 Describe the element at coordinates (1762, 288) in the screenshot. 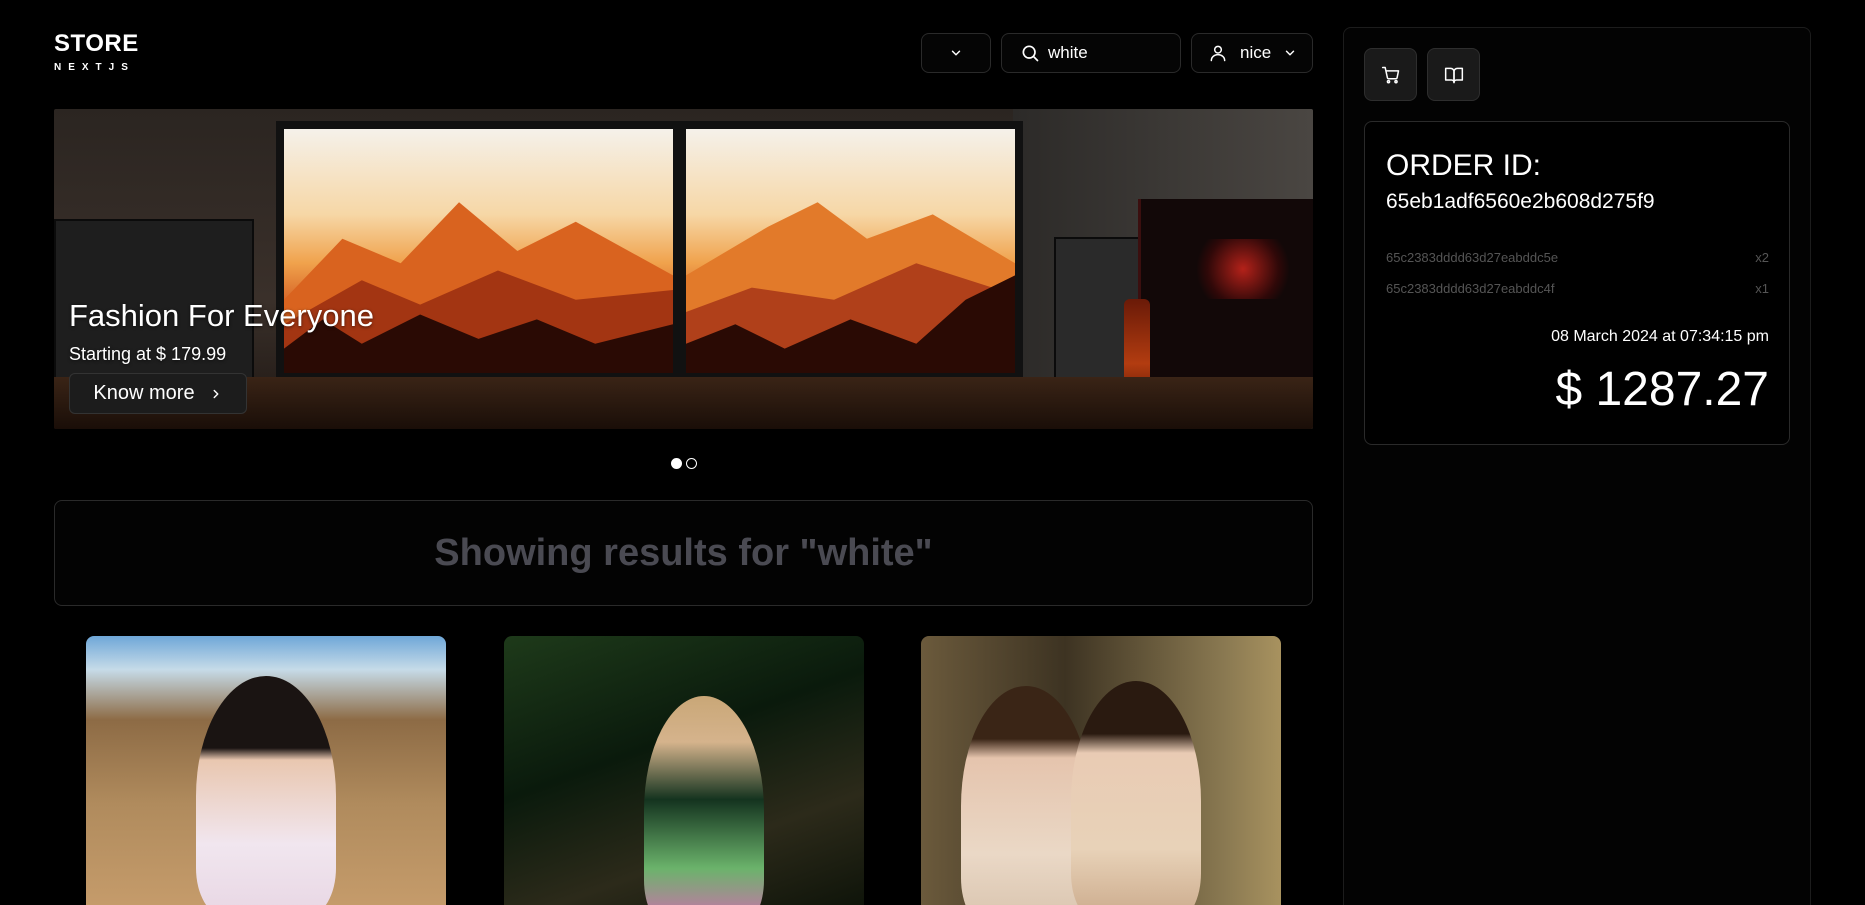

I see `order-item-qty: x1` at that location.